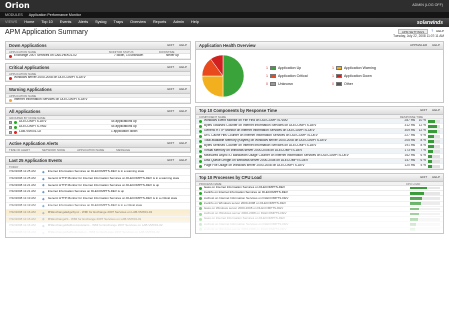 Image resolution: width=449 pixels, height=326 pixels. Describe the element at coordinates (362, 68) in the screenshot. I see `legend-item: 1 Application Warning` at that location.